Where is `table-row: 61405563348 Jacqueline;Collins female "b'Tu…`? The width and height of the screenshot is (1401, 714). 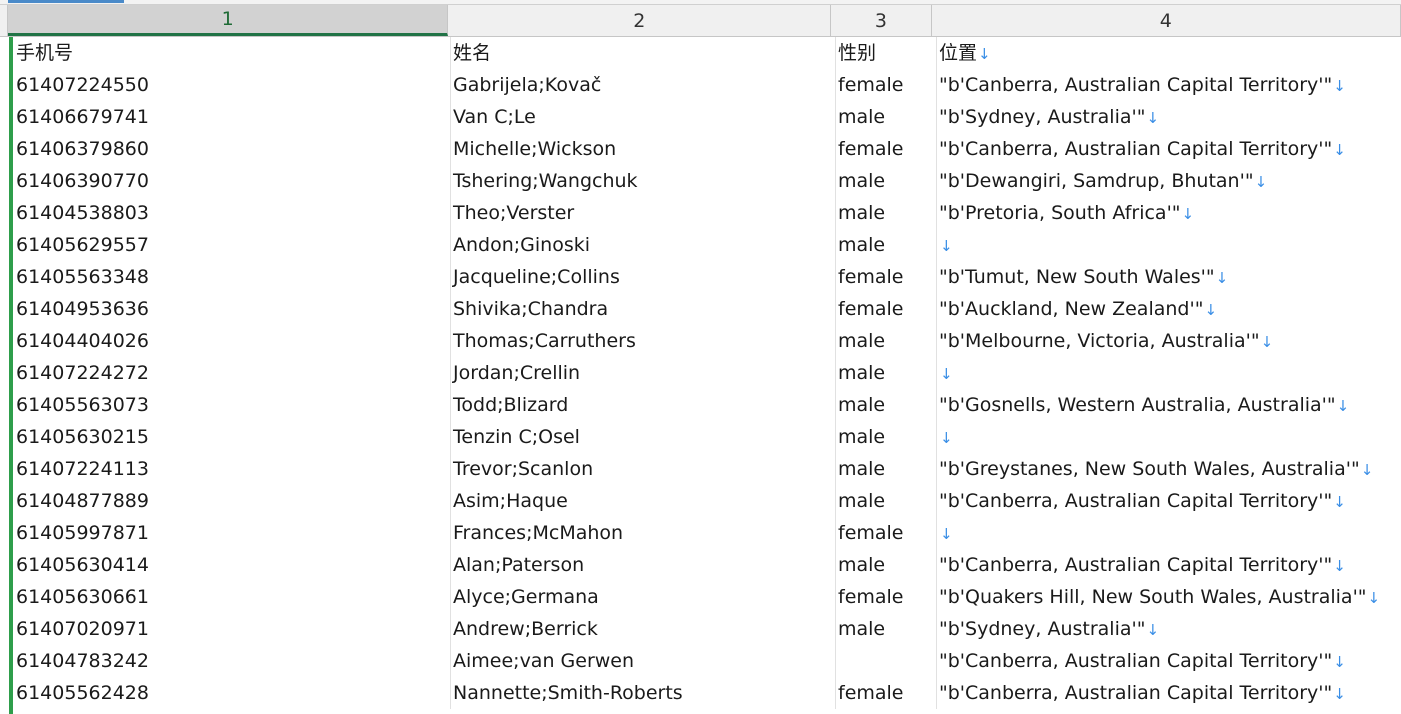 table-row: 61405563348 Jacqueline;Collins female "b'Tu… is located at coordinates (700, 277).